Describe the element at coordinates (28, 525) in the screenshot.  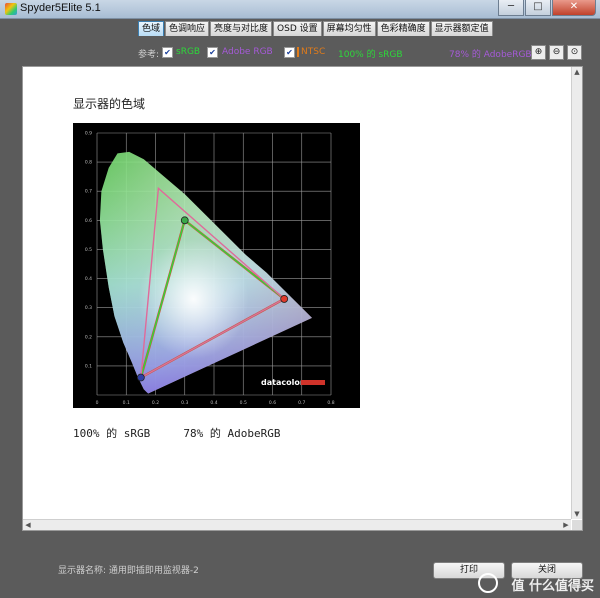
I see `scroll-left-icon: ◀` at that location.